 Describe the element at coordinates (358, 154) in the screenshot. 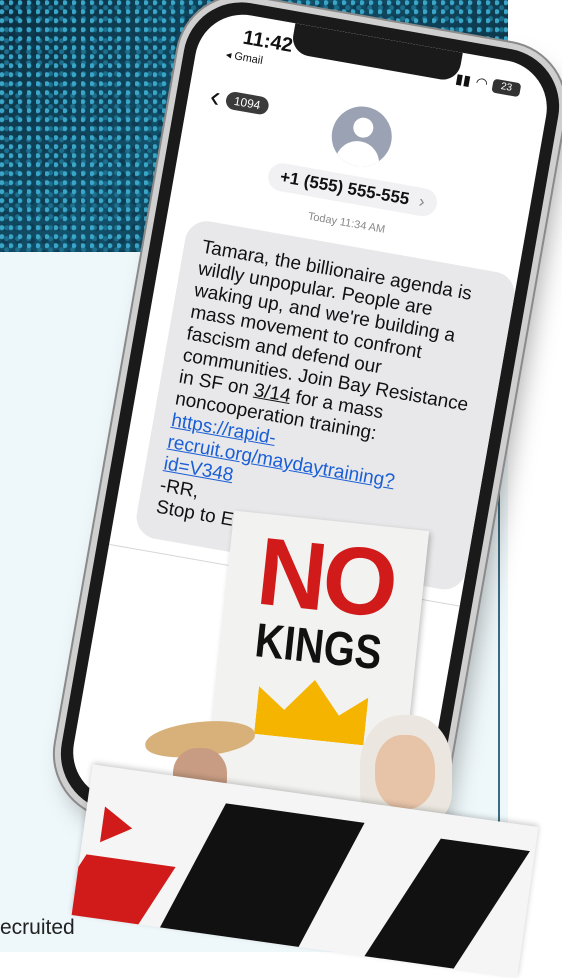

I see `avatar-body-icon` at that location.